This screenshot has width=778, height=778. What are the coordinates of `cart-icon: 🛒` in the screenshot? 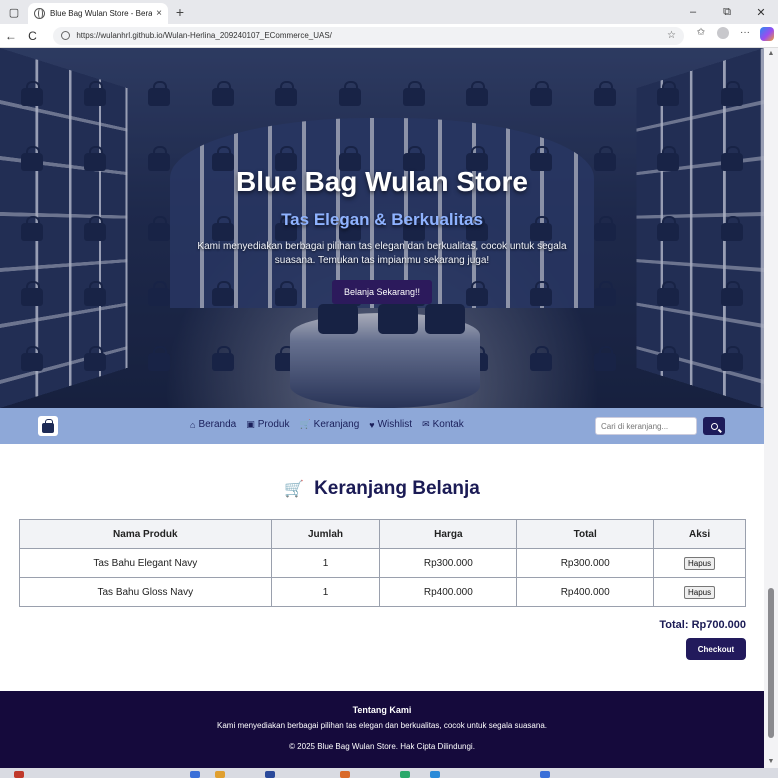 It's located at (305, 424).